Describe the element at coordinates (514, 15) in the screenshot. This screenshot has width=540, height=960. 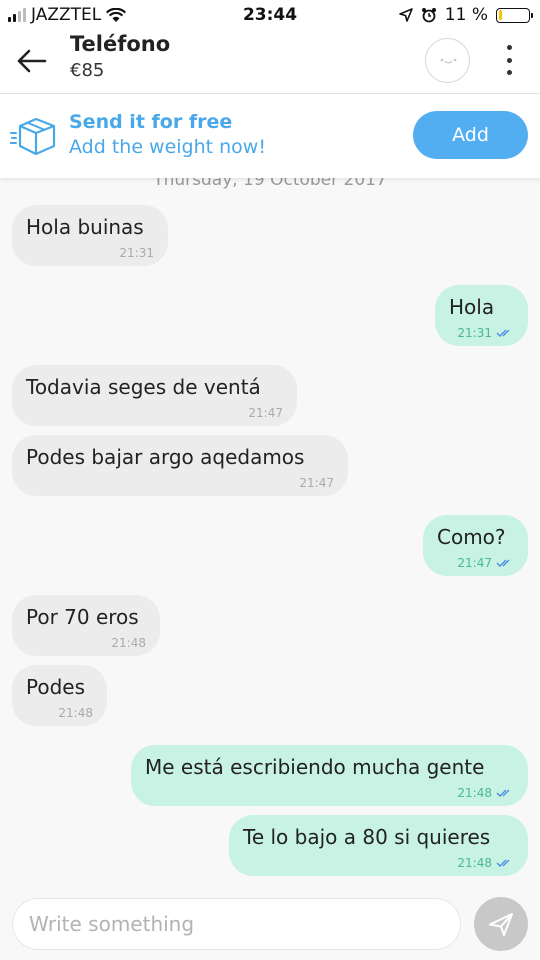
I see `battery-icon` at that location.